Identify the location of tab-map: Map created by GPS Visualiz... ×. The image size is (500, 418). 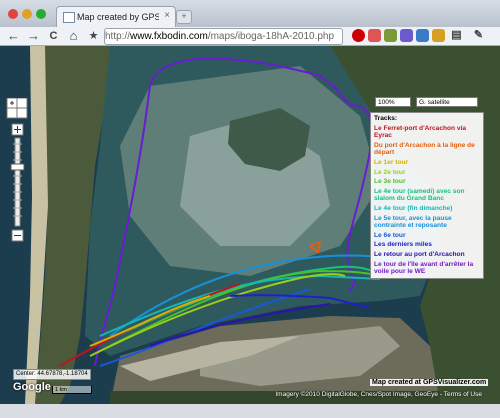
(116, 17).